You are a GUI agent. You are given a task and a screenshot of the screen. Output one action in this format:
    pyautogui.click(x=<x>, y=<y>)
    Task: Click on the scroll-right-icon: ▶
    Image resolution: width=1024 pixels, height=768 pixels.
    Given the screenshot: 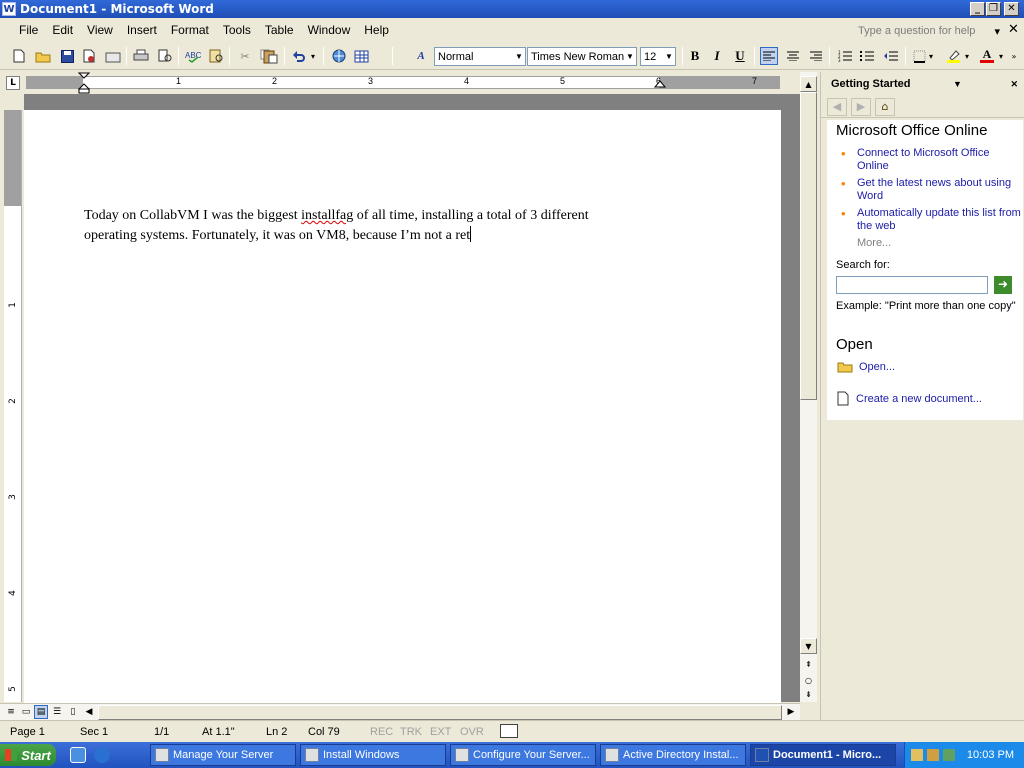 What is the action you would take?
    pyautogui.click(x=791, y=712)
    